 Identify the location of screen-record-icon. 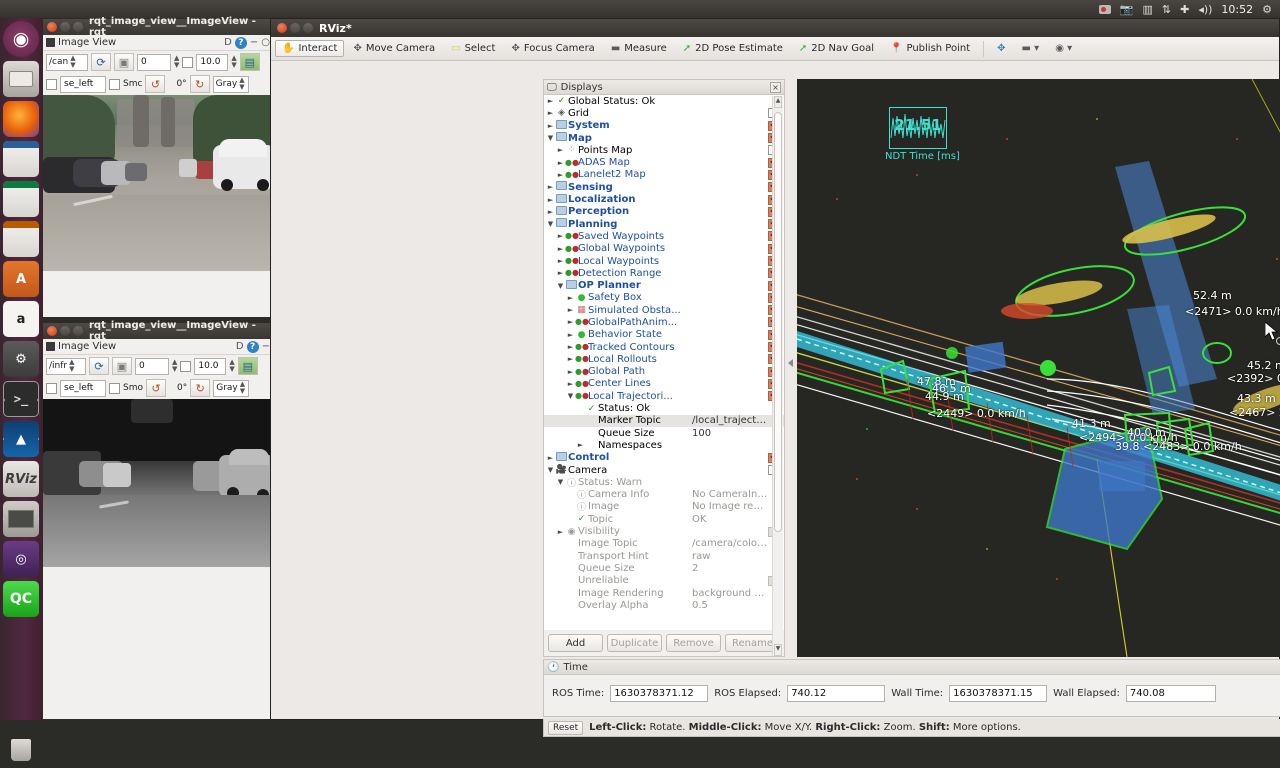
(1104, 9).